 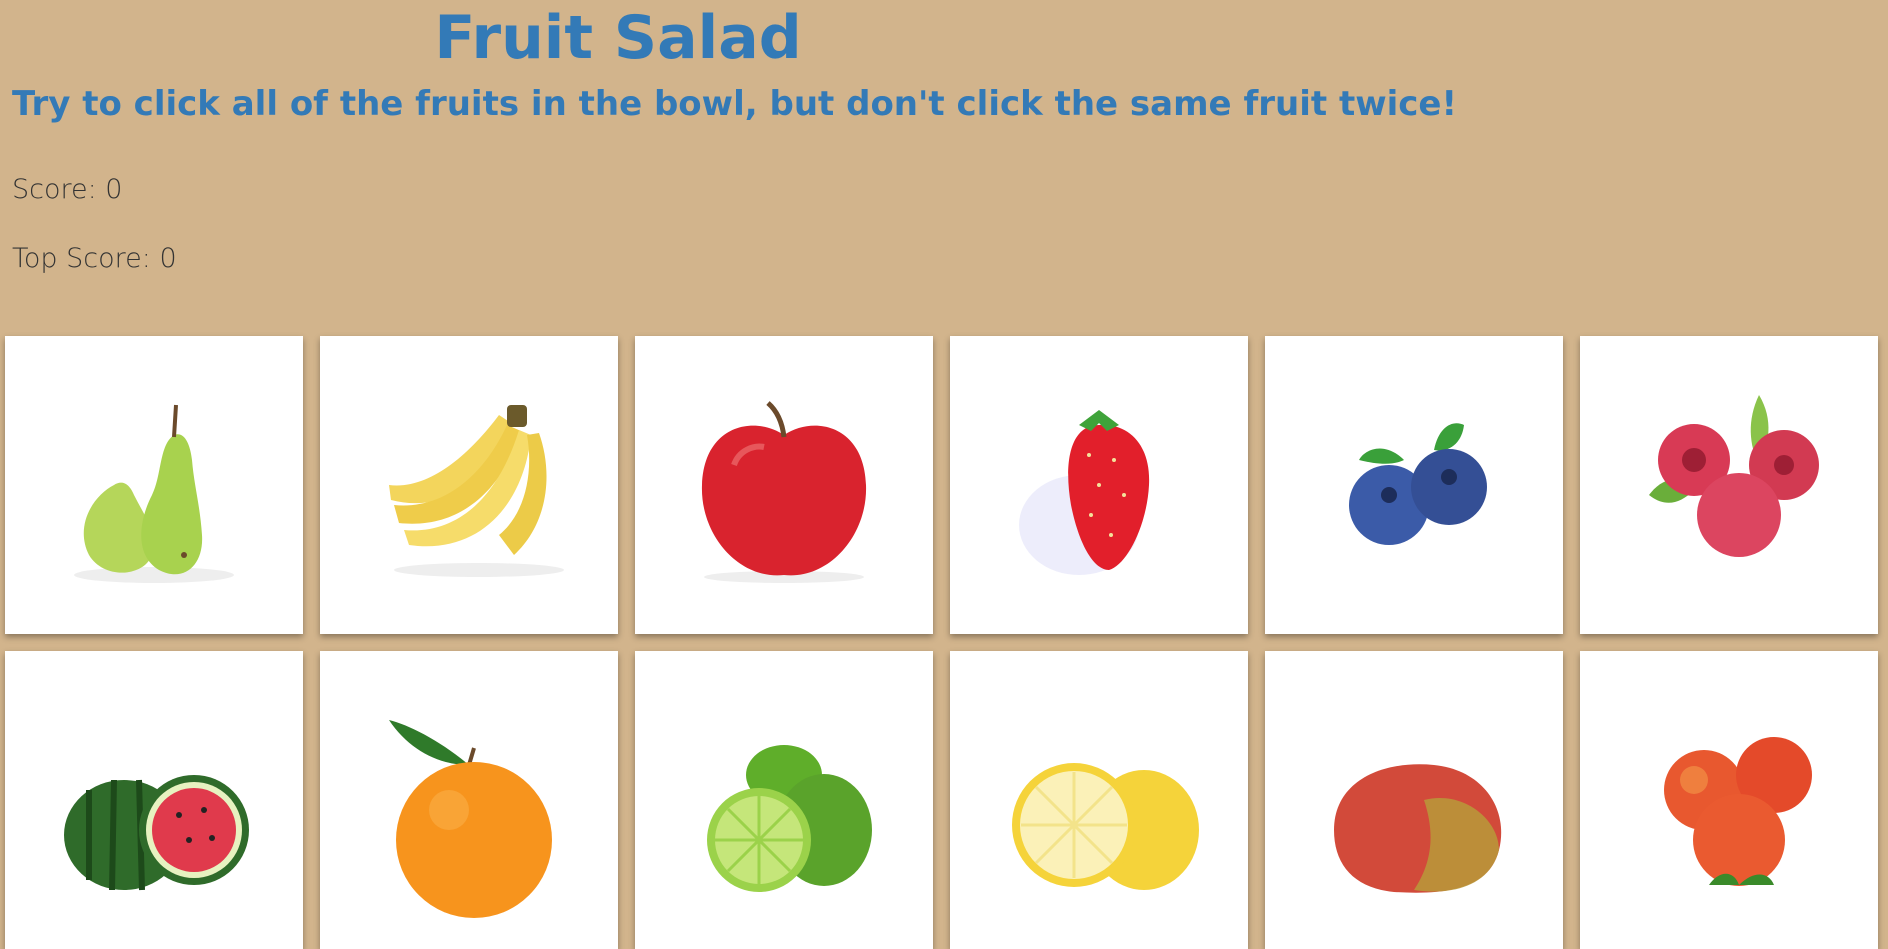 What do you see at coordinates (470, 819) in the screenshot?
I see `orange-icon` at bounding box center [470, 819].